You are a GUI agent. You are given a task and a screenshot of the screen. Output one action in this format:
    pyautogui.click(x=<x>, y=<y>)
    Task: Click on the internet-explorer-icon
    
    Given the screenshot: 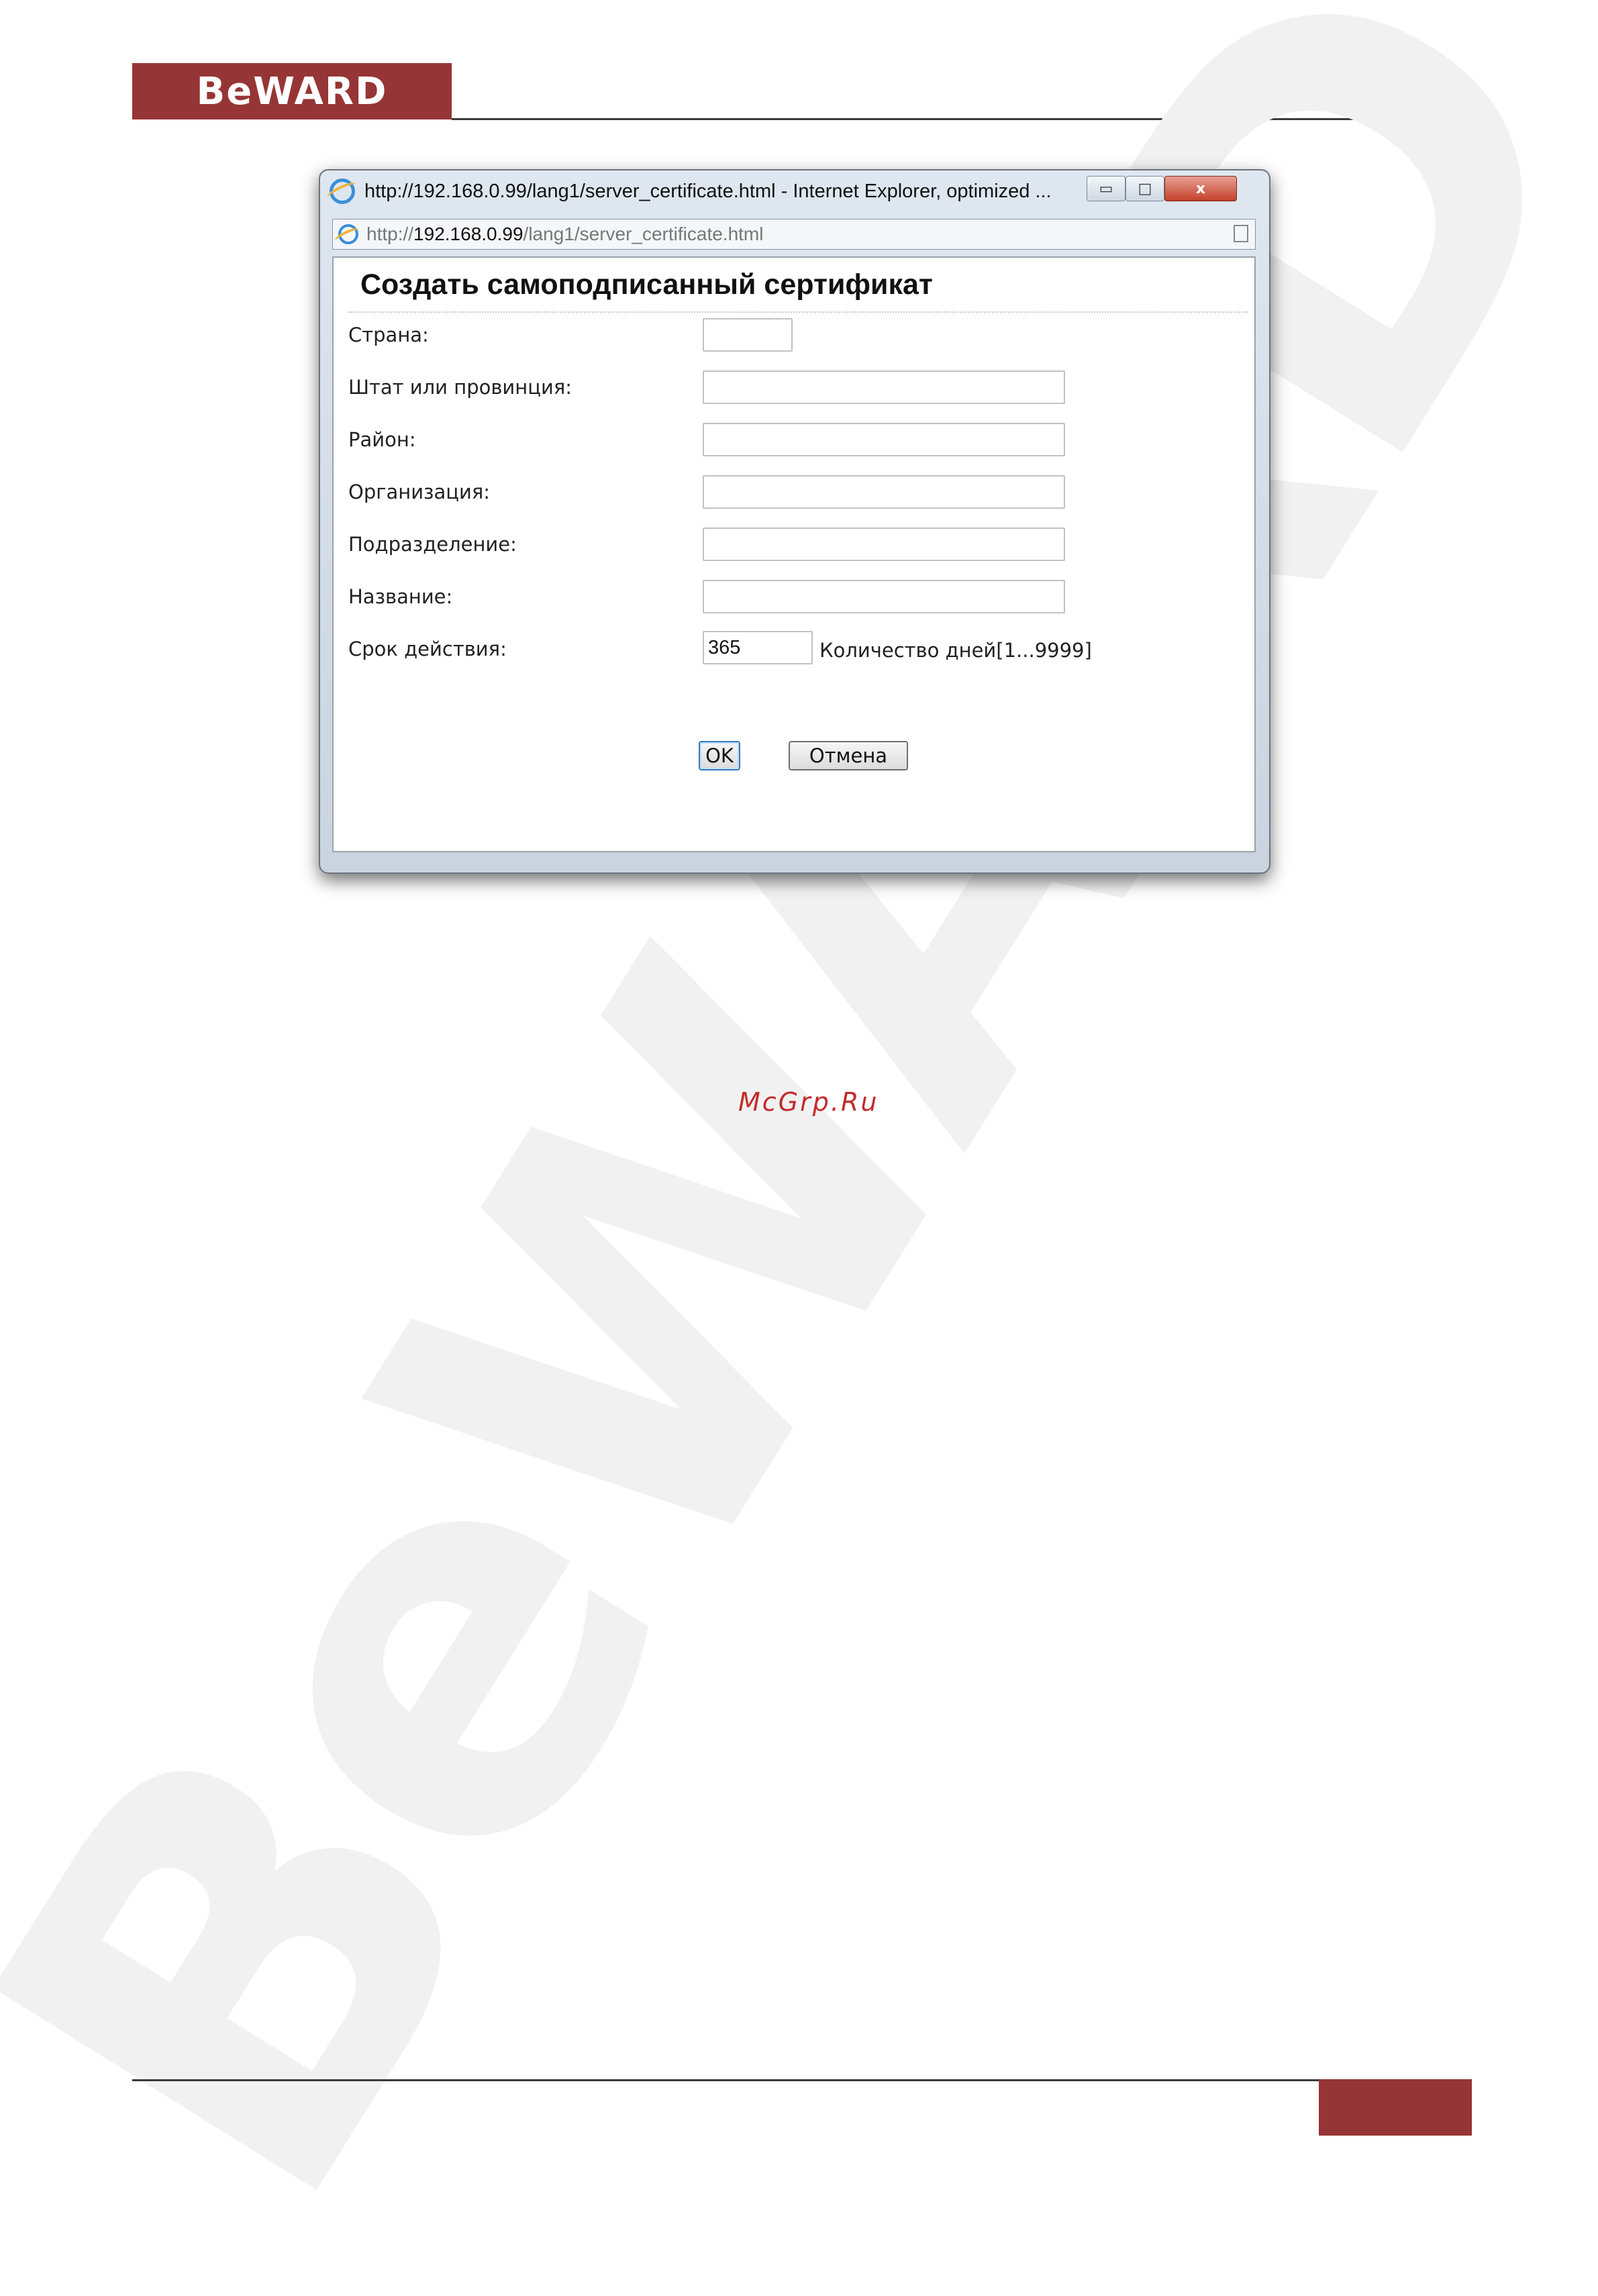 What is the action you would take?
    pyautogui.click(x=342, y=192)
    